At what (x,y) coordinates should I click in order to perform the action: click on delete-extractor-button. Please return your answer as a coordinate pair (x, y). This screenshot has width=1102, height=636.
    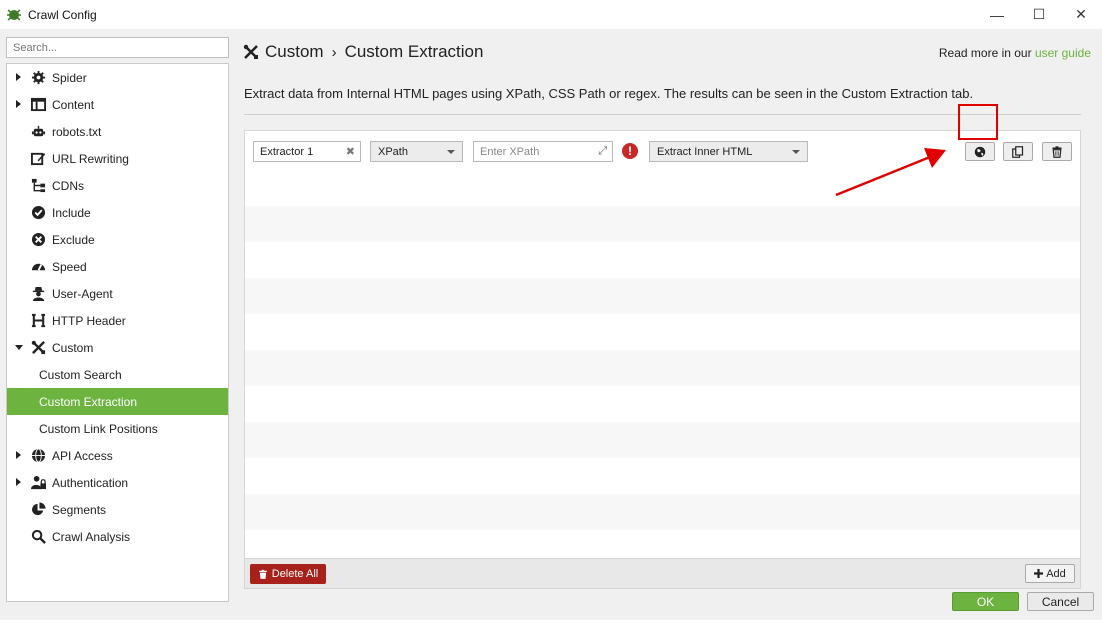
    Looking at the image, I should click on (1057, 151).